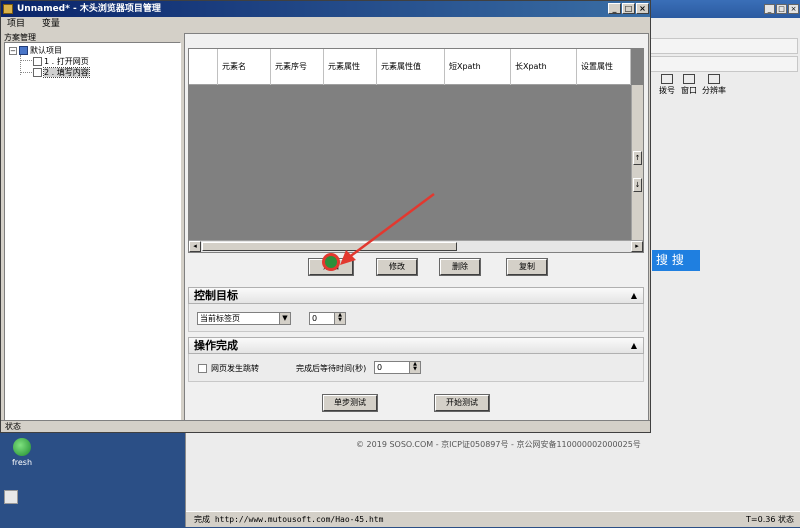 This screenshot has width=800, height=528. What do you see at coordinates (603, 67) in the screenshot?
I see `column-header: 设置属性` at bounding box center [603, 67].